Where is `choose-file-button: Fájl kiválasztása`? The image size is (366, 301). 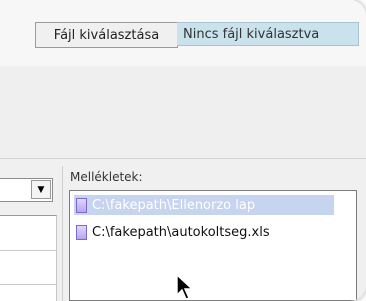
choose-file-button: Fájl kiválasztása is located at coordinates (106, 35).